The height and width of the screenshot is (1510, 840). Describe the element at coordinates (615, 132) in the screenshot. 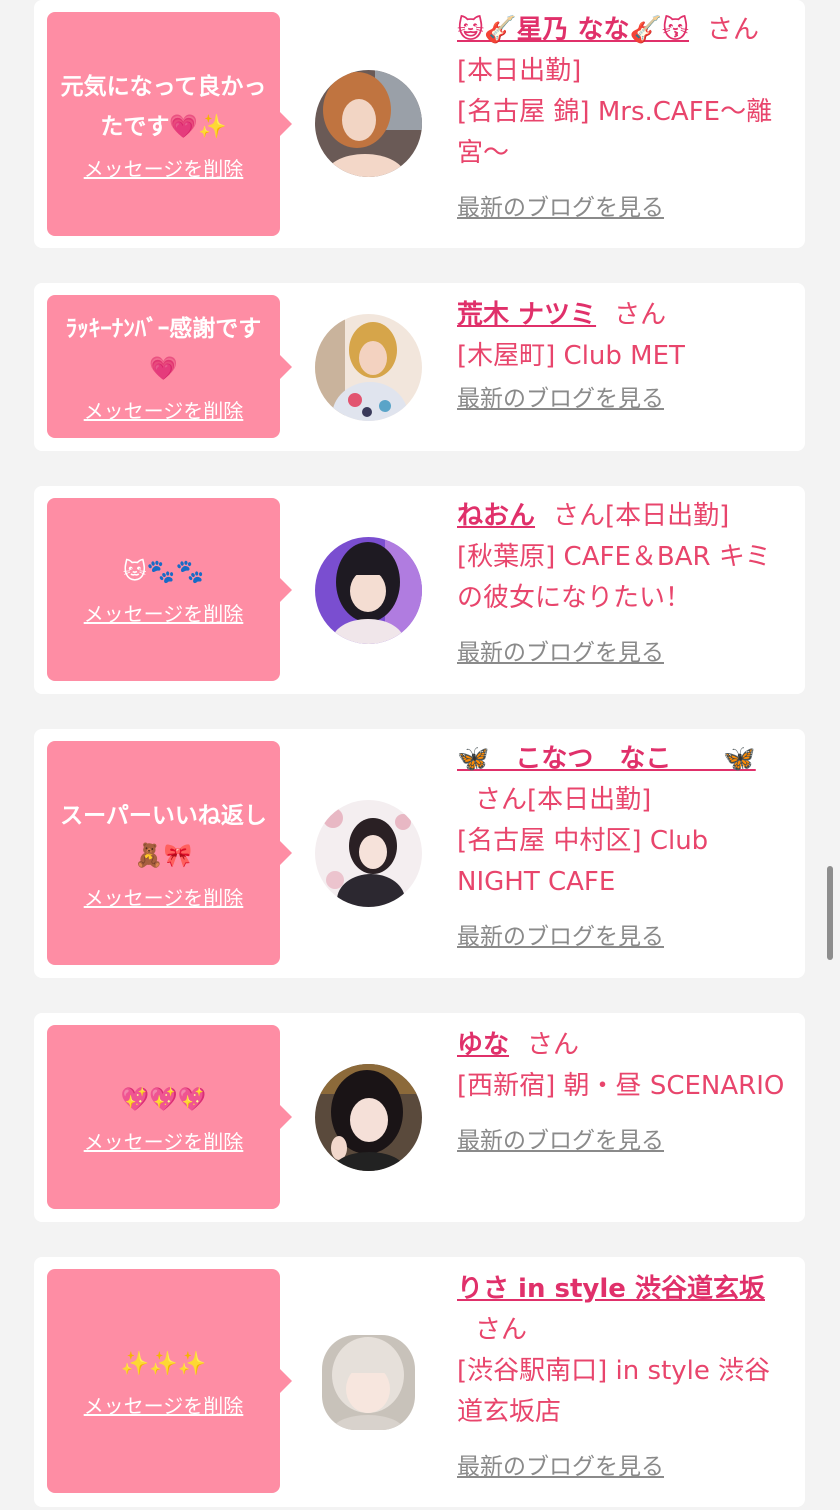

I see `shop-text: [名古屋 錦] Mrs.CAFE〜離宮〜` at that location.